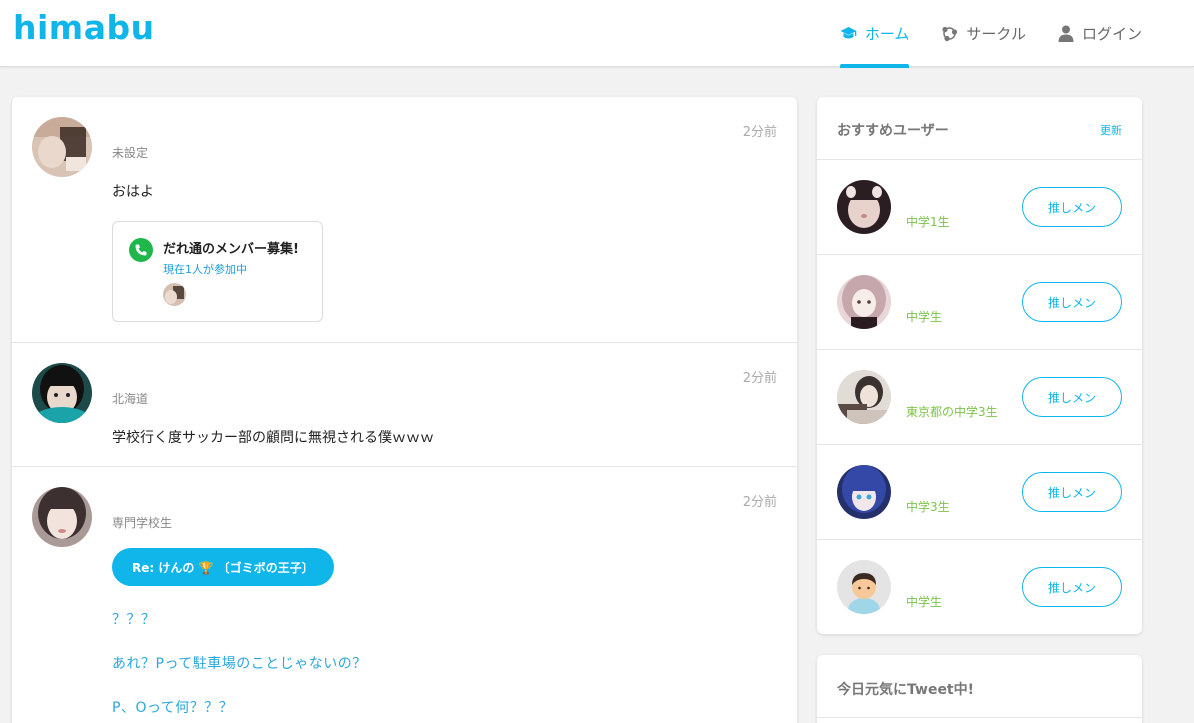 Image resolution: width=1194 pixels, height=723 pixels. I want to click on call-title: だれ通のメンバー募集!, so click(231, 249).